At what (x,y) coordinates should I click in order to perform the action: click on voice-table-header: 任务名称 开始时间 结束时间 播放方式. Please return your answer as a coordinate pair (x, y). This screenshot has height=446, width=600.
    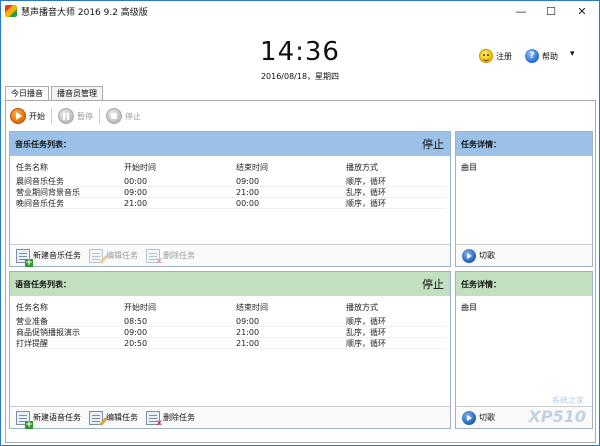
    Looking at the image, I should click on (230, 308).